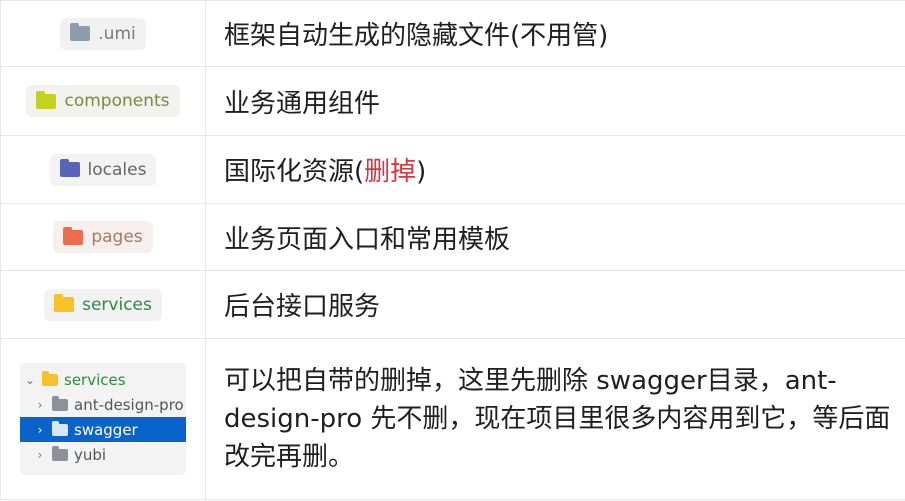 The image size is (905, 501). I want to click on file-tree: ⌄ services › ant-design-pro › swagger ›, so click(103, 419).